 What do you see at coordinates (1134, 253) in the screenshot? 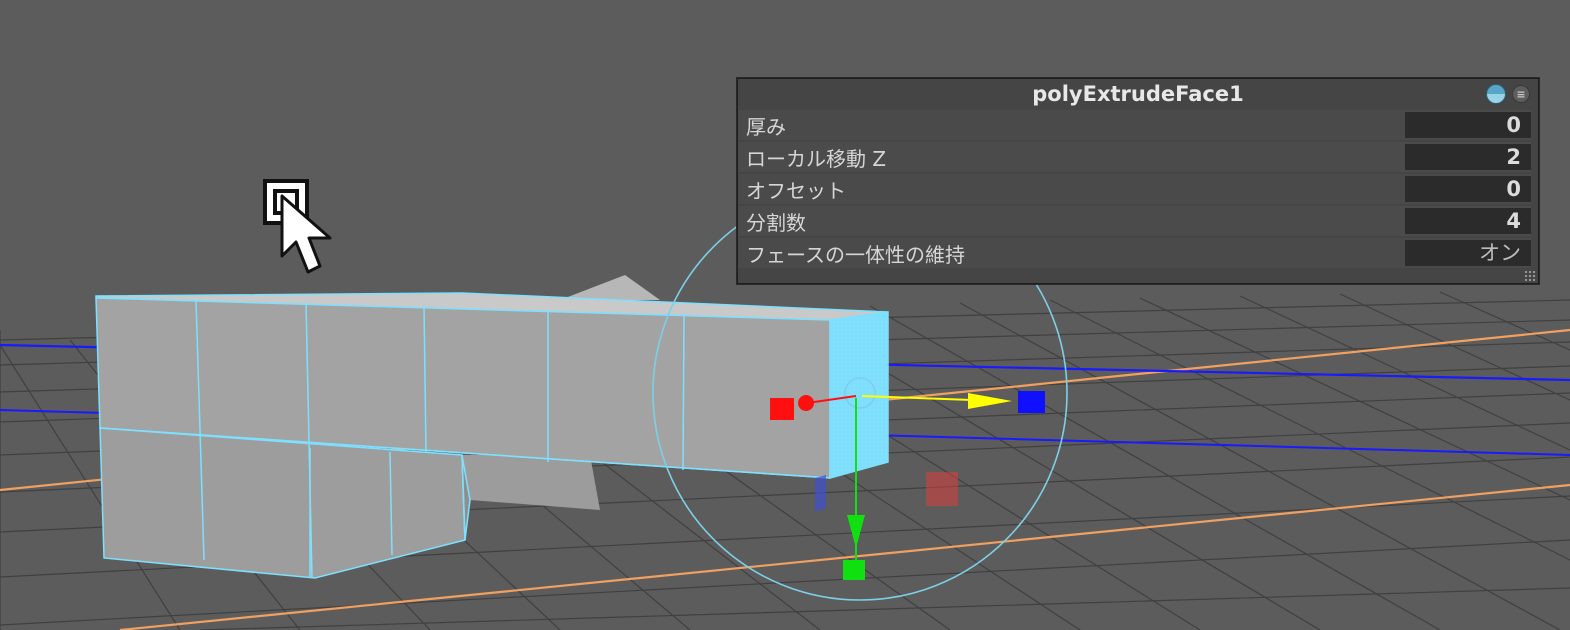
I see `attribute-row-keep-faces-together: フェースの一体性の維持 オン` at bounding box center [1134, 253].